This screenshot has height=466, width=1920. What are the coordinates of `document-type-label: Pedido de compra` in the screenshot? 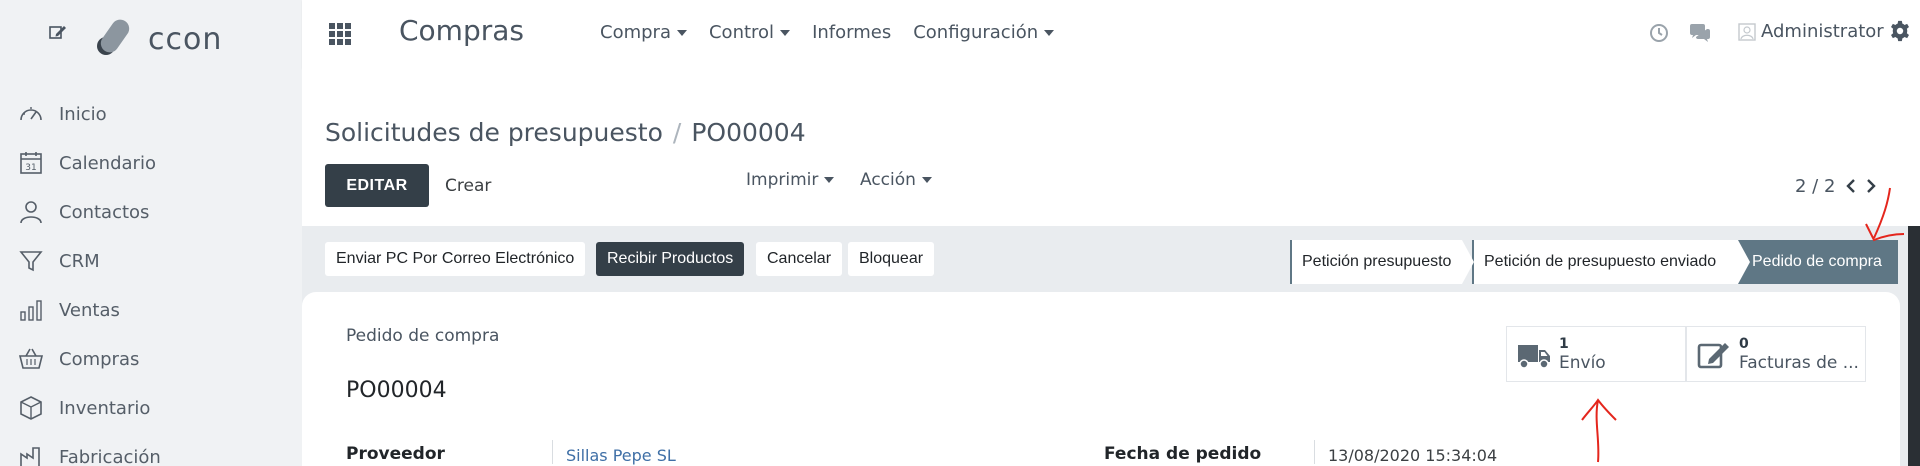 It's located at (423, 336).